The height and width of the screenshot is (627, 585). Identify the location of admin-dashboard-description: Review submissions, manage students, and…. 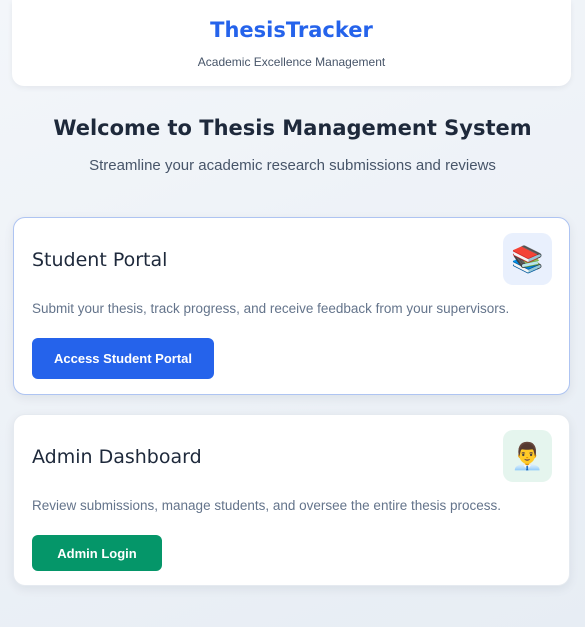
(266, 505).